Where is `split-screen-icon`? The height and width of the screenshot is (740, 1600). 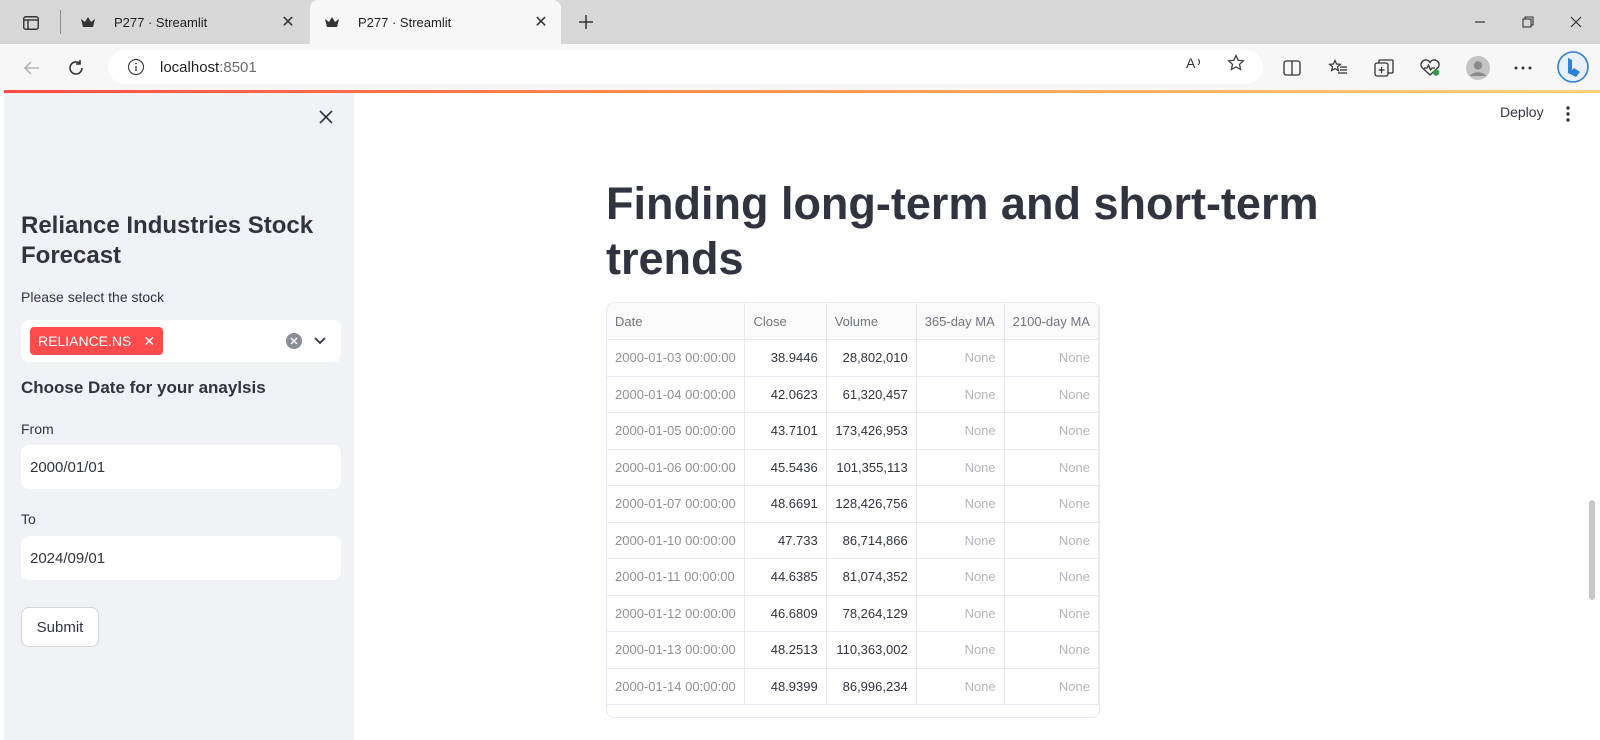 split-screen-icon is located at coordinates (1292, 68).